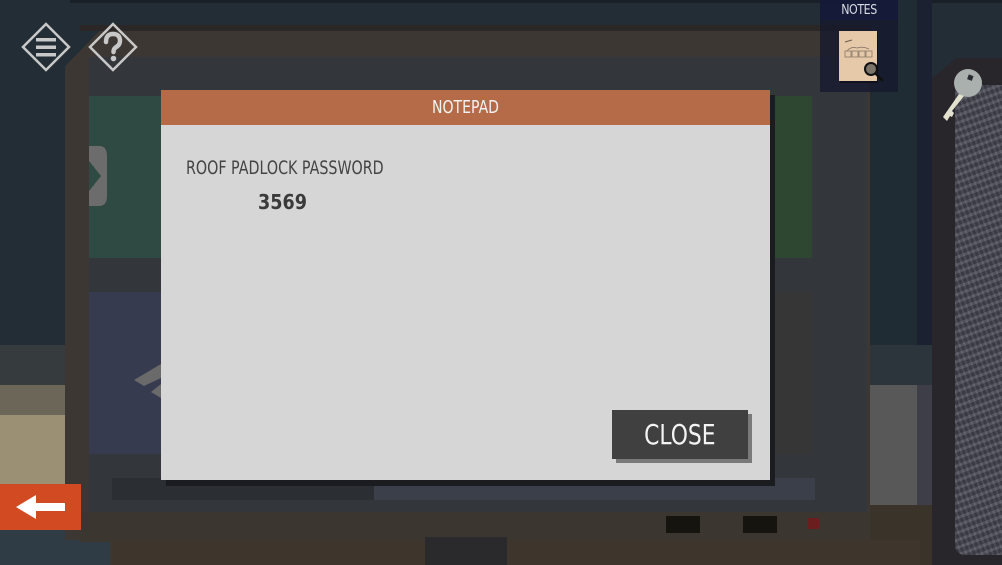 The image size is (1002, 565). Describe the element at coordinates (978, 320) in the screenshot. I see `scene-door-glass` at that location.